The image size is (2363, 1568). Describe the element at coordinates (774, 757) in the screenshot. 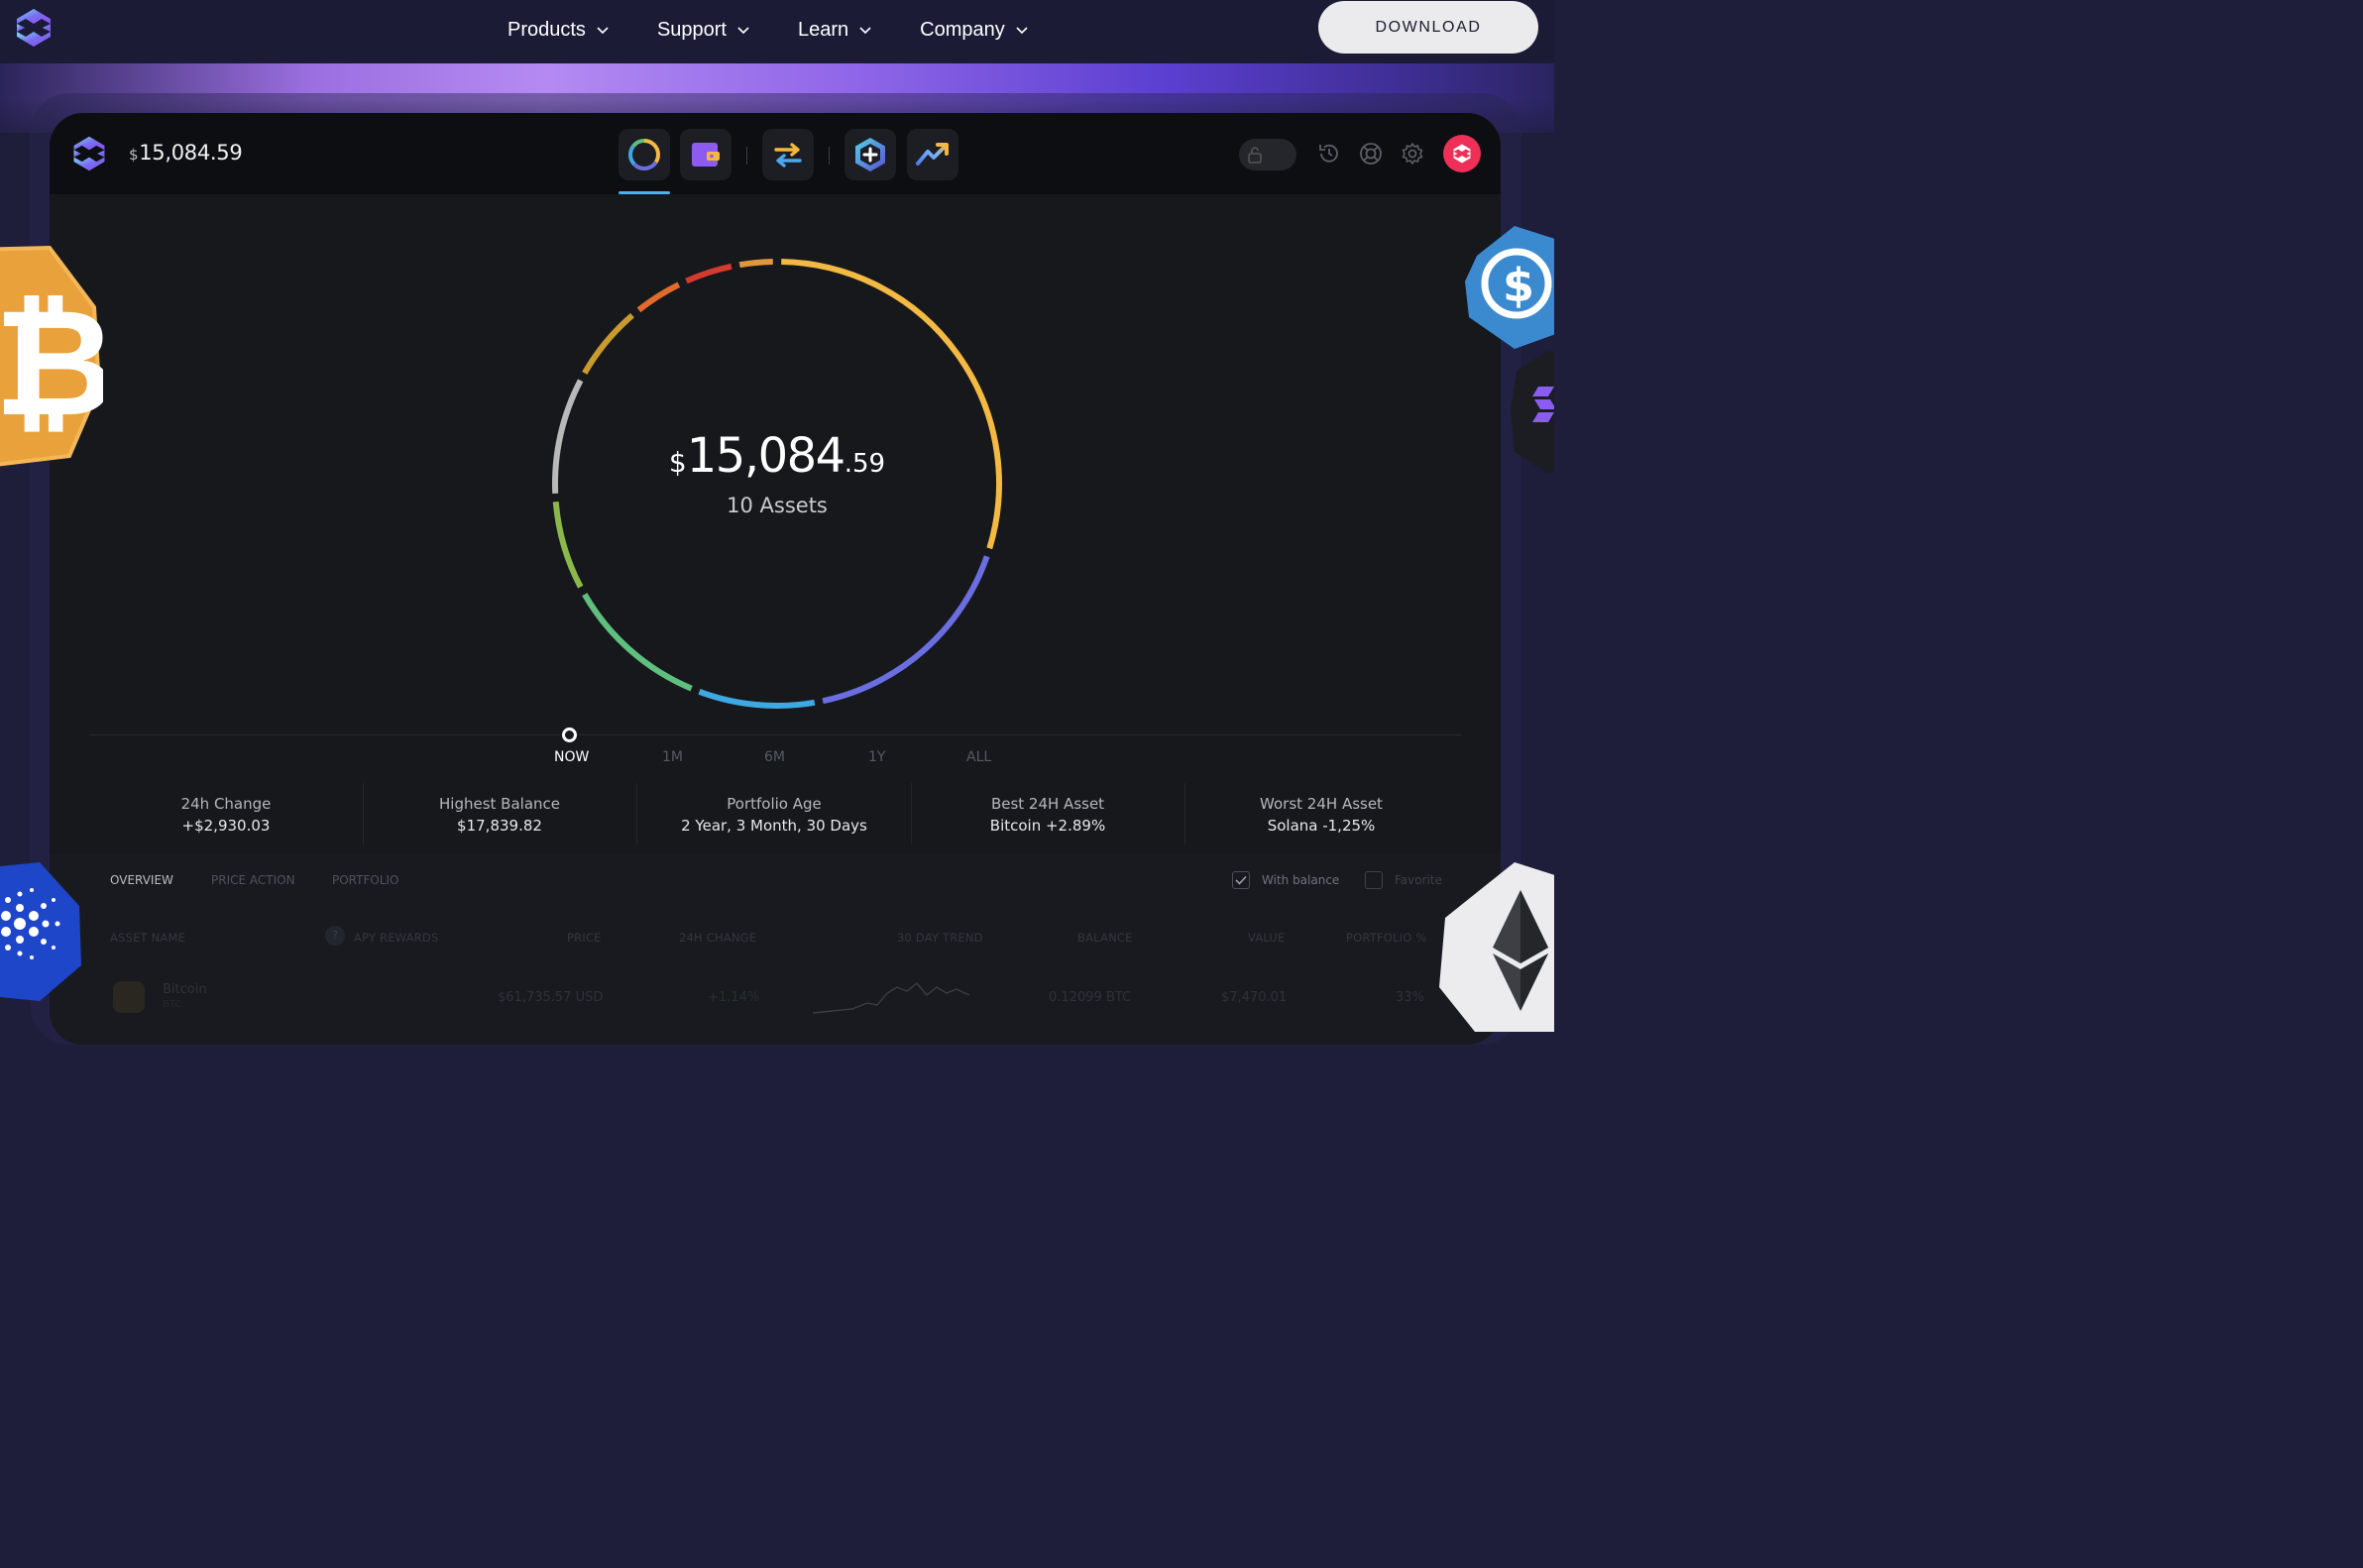

I see `timeline-6m: 6M` at that location.